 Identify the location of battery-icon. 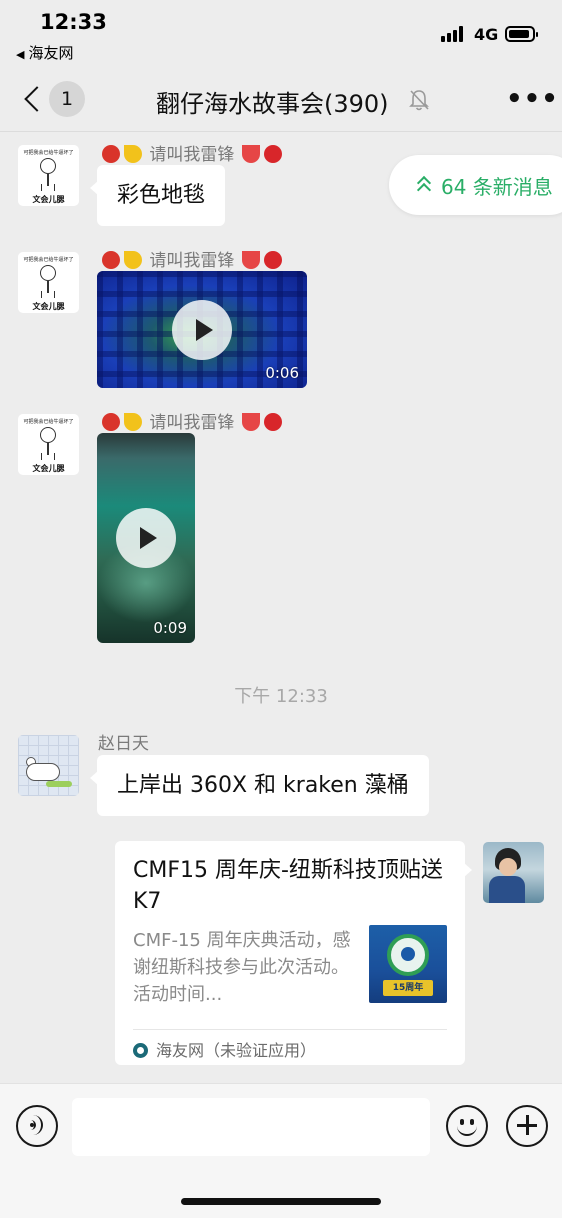
(521, 34).